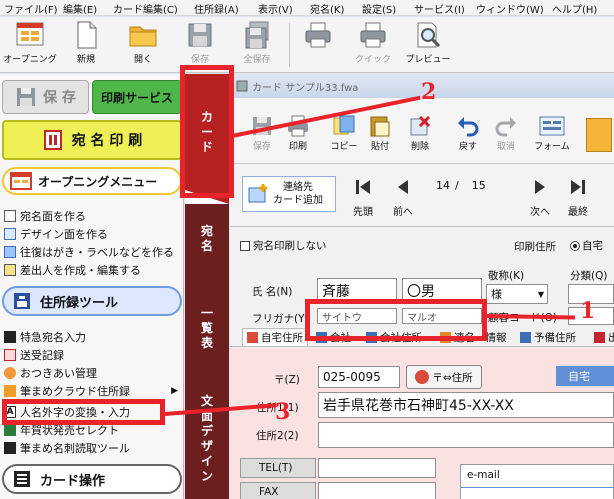  Describe the element at coordinates (93, 251) in the screenshot. I see `opening-item-reply-card: 往復はがき・ラベルなどを作る` at that location.